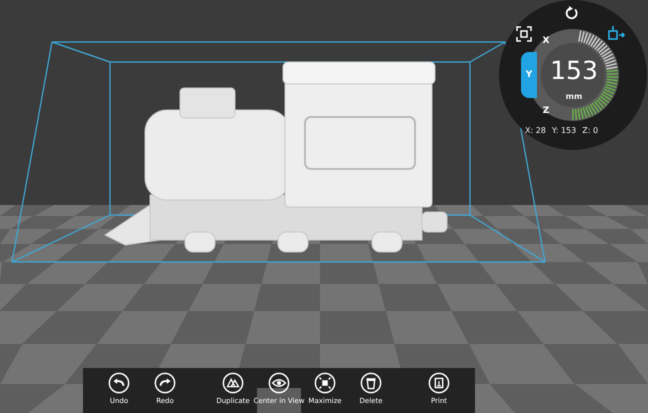 The height and width of the screenshot is (413, 648). What do you see at coordinates (279, 383) in the screenshot?
I see `eye-icon` at bounding box center [279, 383].